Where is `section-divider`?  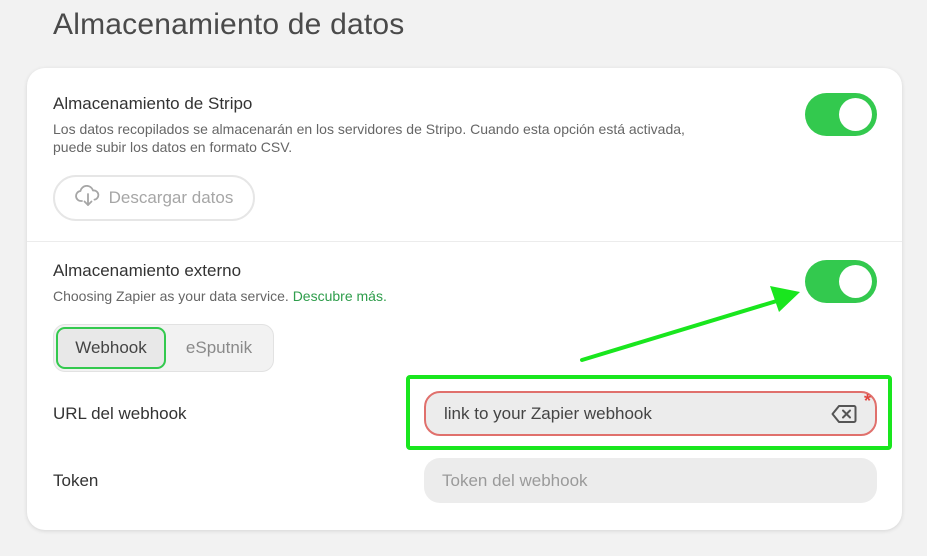
section-divider is located at coordinates (464, 241).